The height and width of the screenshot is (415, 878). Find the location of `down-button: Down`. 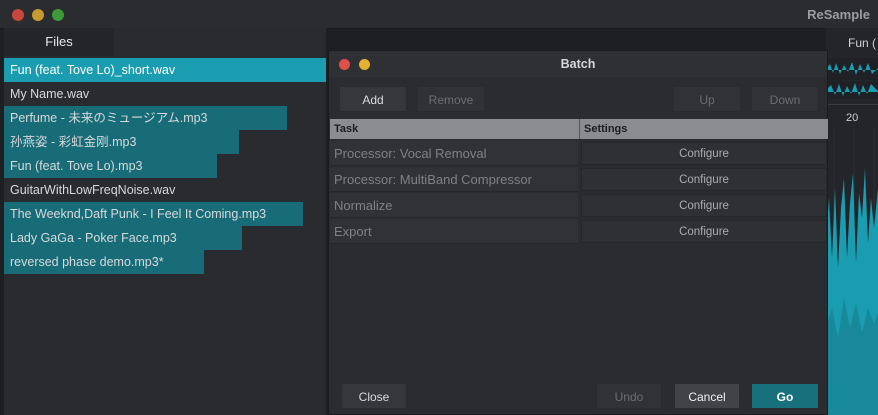

down-button: Down is located at coordinates (785, 99).